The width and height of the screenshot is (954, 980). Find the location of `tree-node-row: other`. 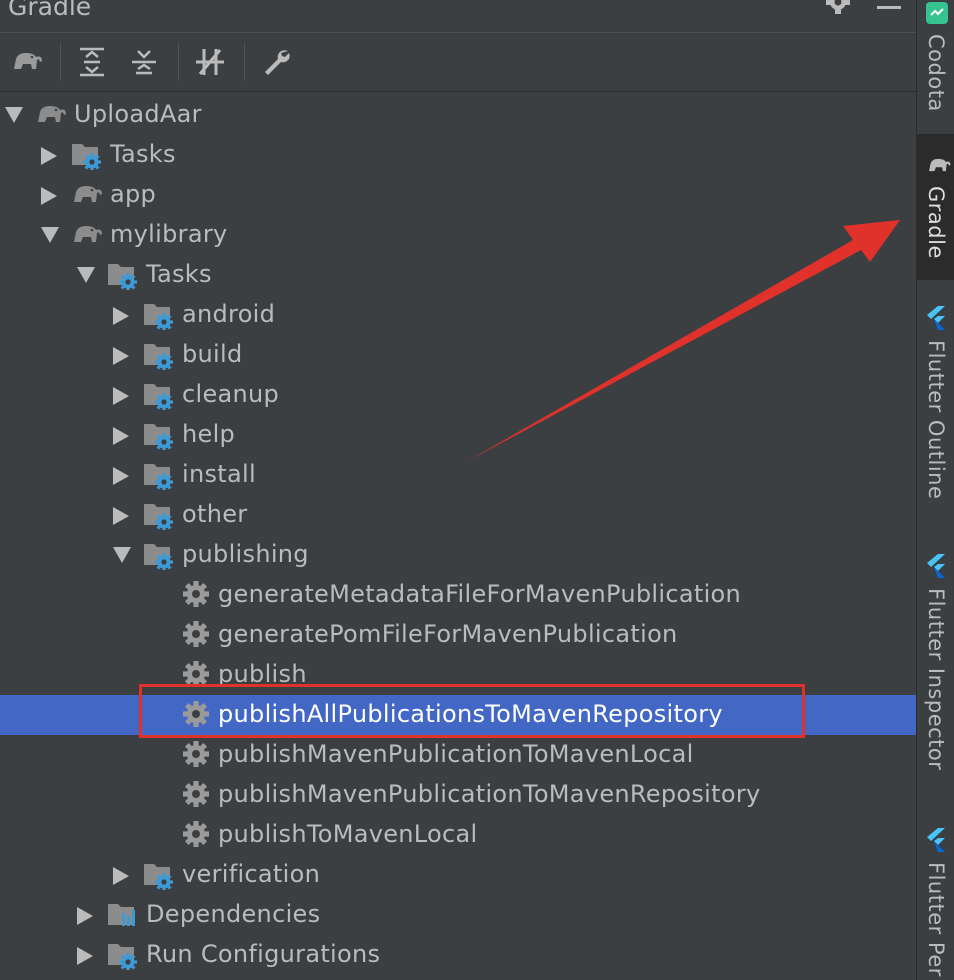

tree-node-row: other is located at coordinates (458, 515).